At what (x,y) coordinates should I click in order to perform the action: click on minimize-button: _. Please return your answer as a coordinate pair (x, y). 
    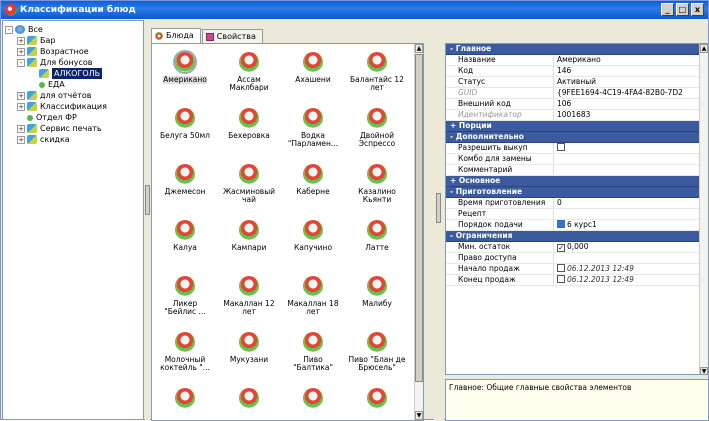
    Looking at the image, I should click on (667, 9).